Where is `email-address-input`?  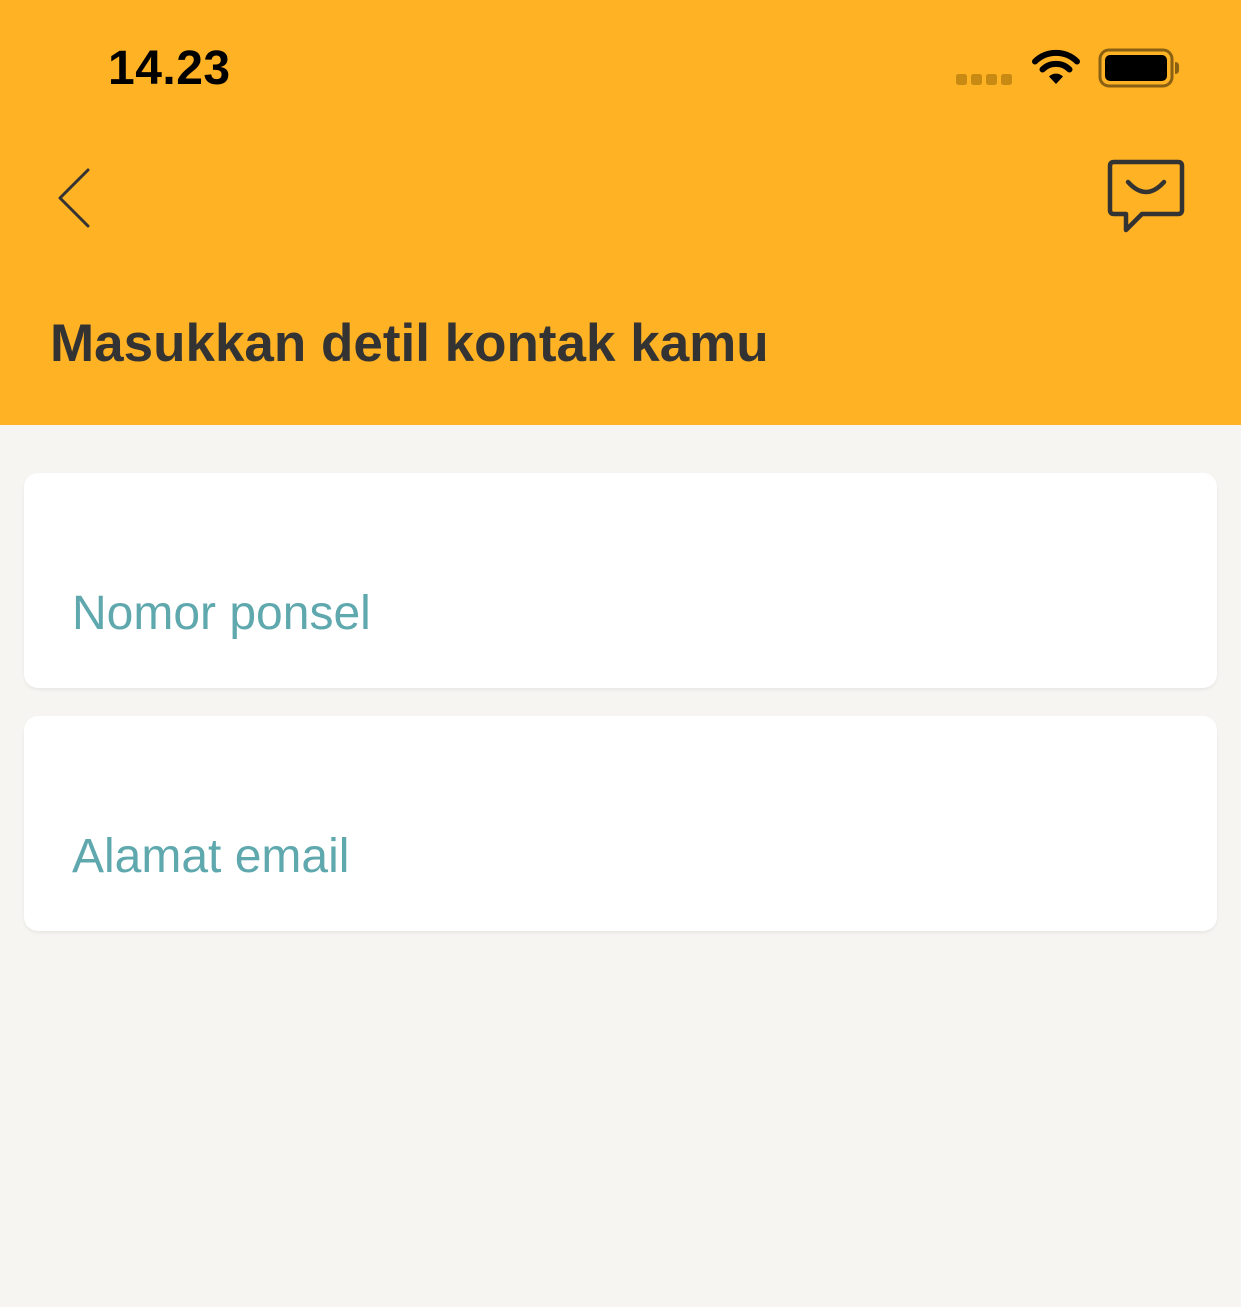
email-address-input is located at coordinates (622, 856).